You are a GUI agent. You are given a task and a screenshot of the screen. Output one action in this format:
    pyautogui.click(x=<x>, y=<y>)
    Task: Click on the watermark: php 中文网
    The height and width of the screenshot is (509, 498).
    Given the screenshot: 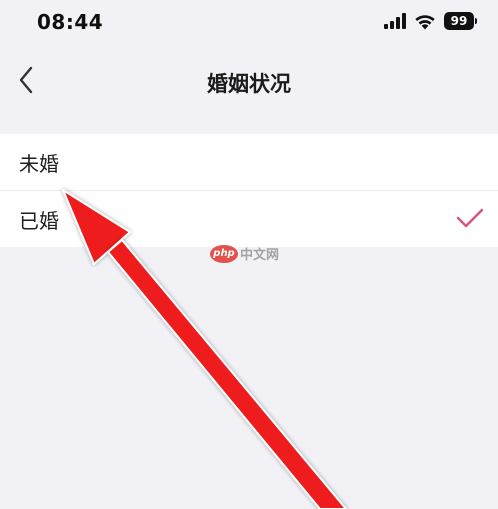 What is the action you would take?
    pyautogui.click(x=244, y=253)
    